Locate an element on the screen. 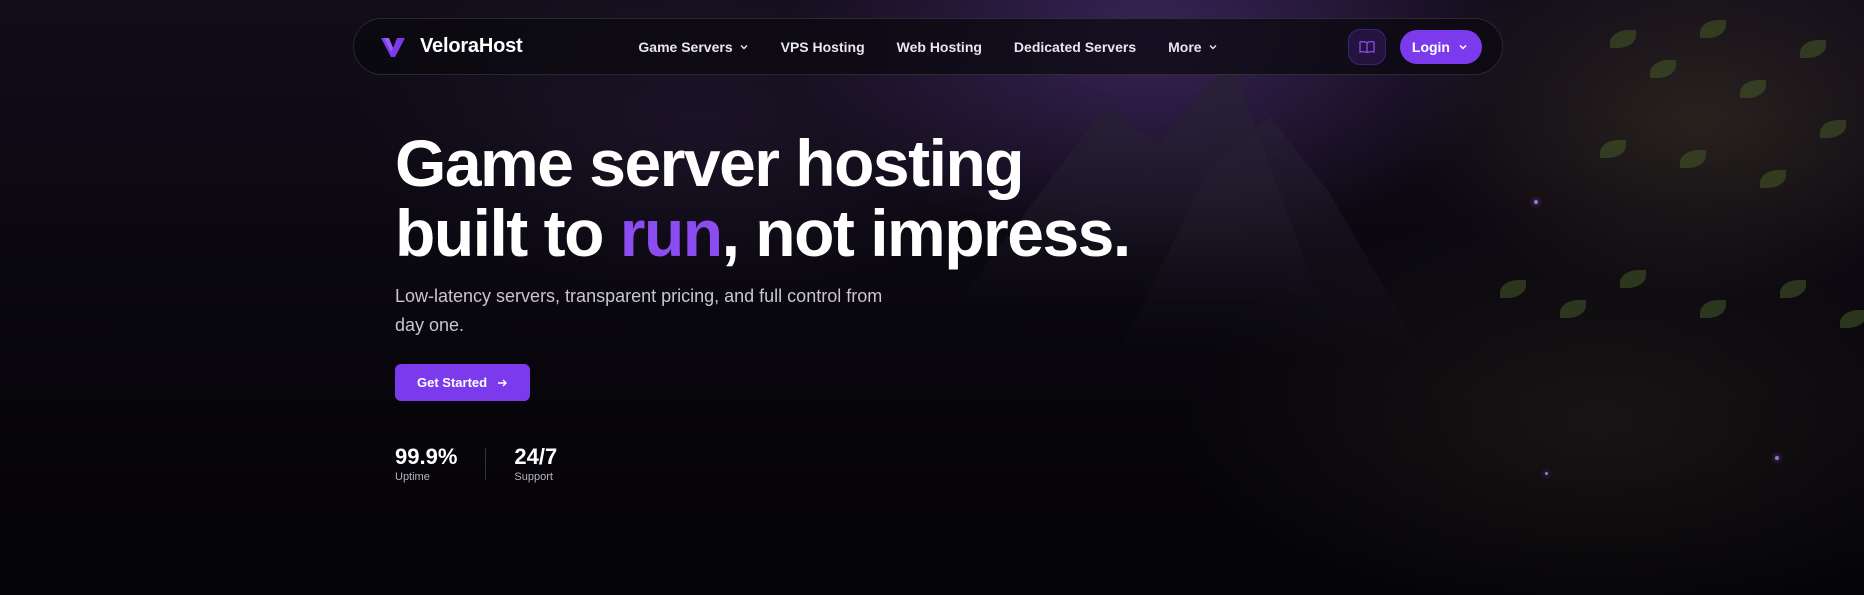 This screenshot has height=595, width=1864. nav-item-label: VPS Hosting is located at coordinates (822, 46).